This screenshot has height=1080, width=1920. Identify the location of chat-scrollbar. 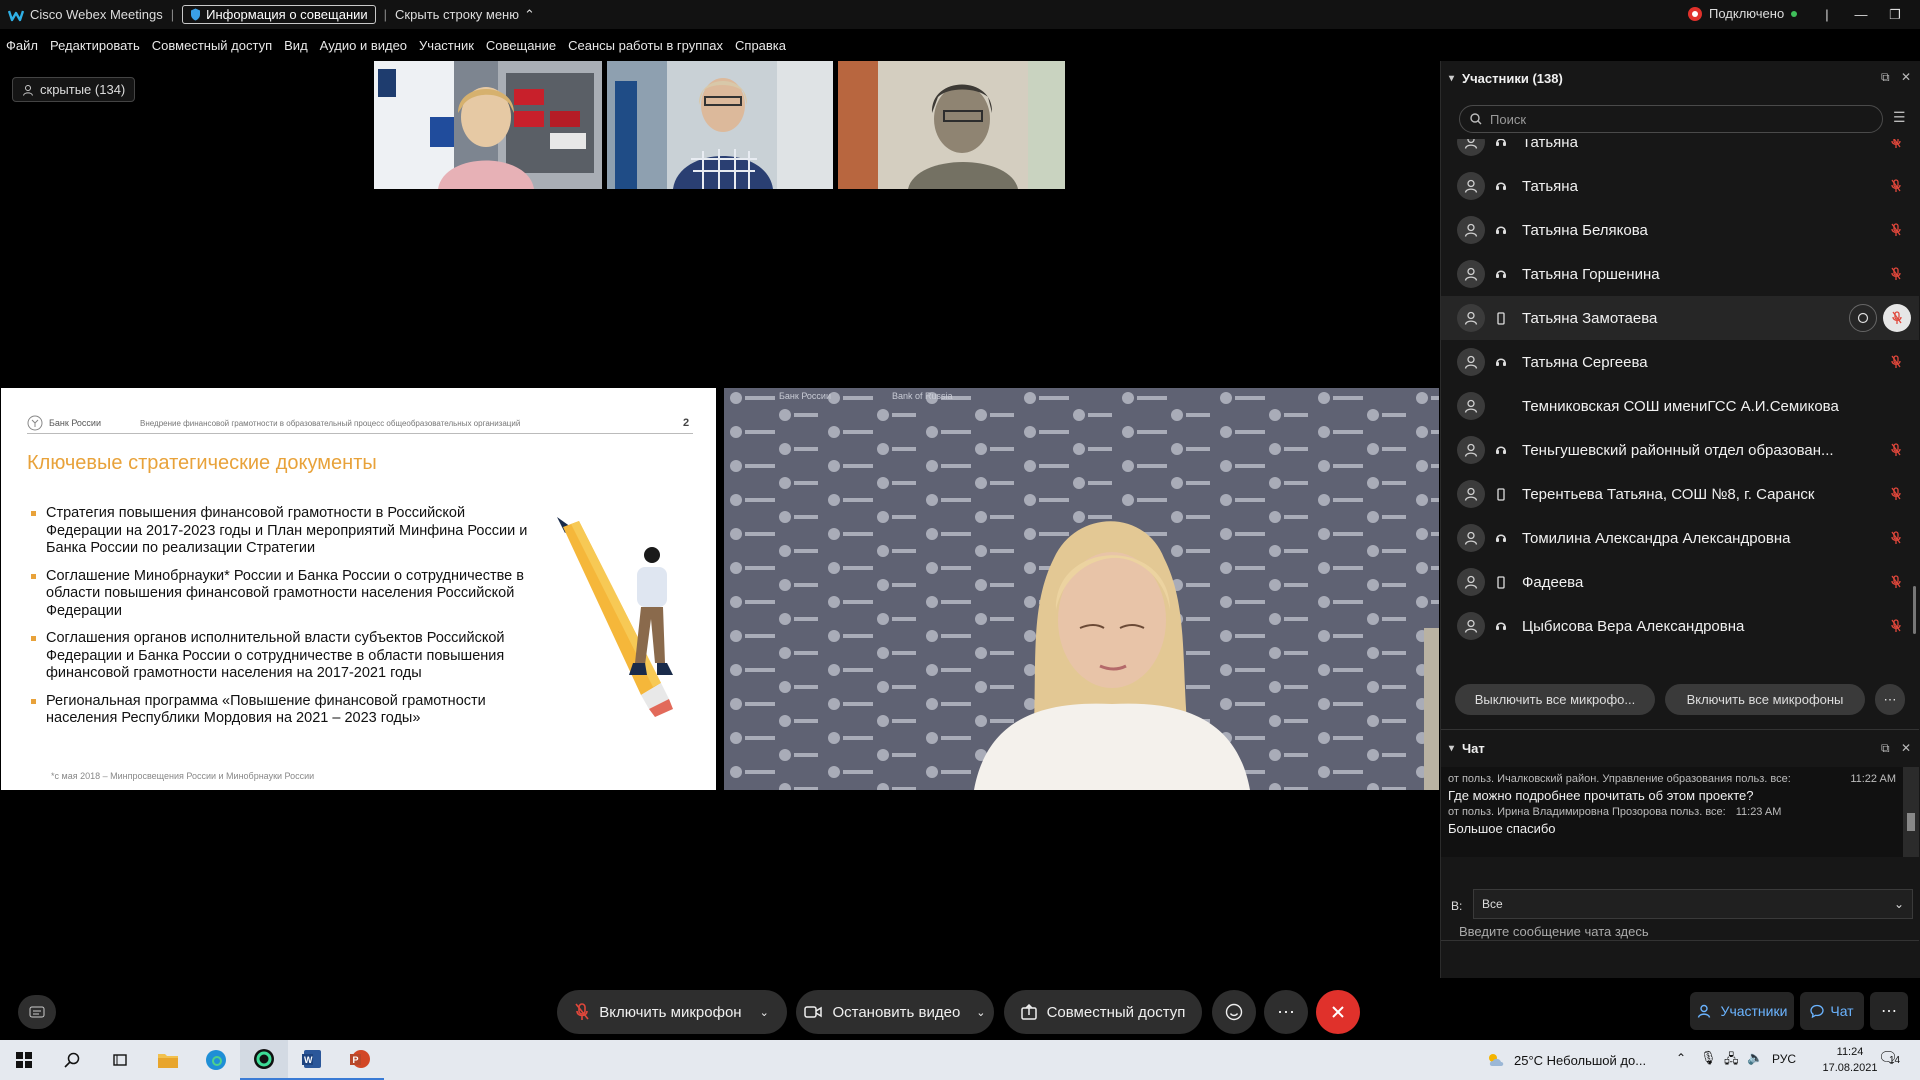
(1911, 812).